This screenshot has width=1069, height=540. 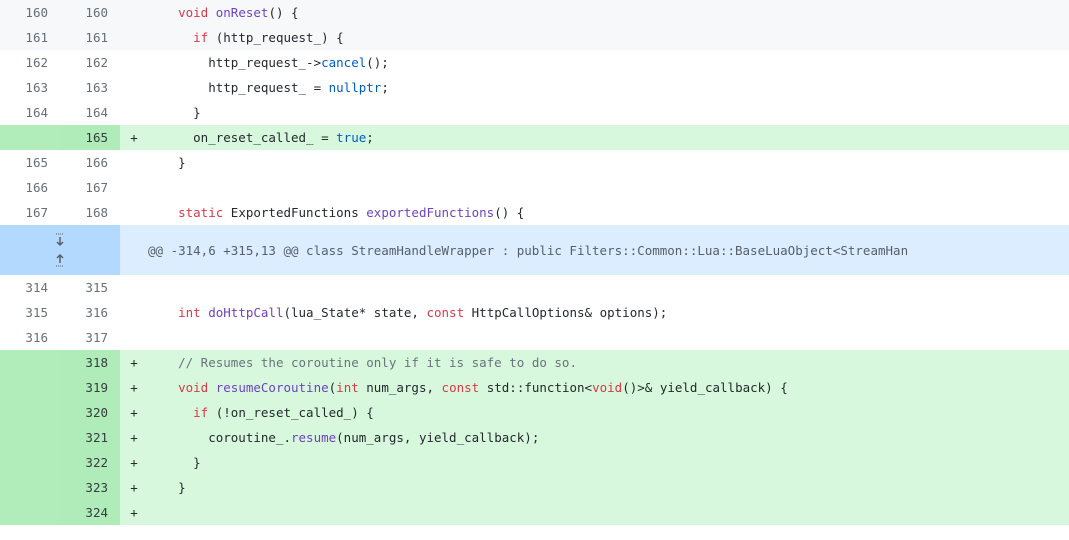 What do you see at coordinates (30, 37) in the screenshot?
I see `old-line-number: 161` at bounding box center [30, 37].